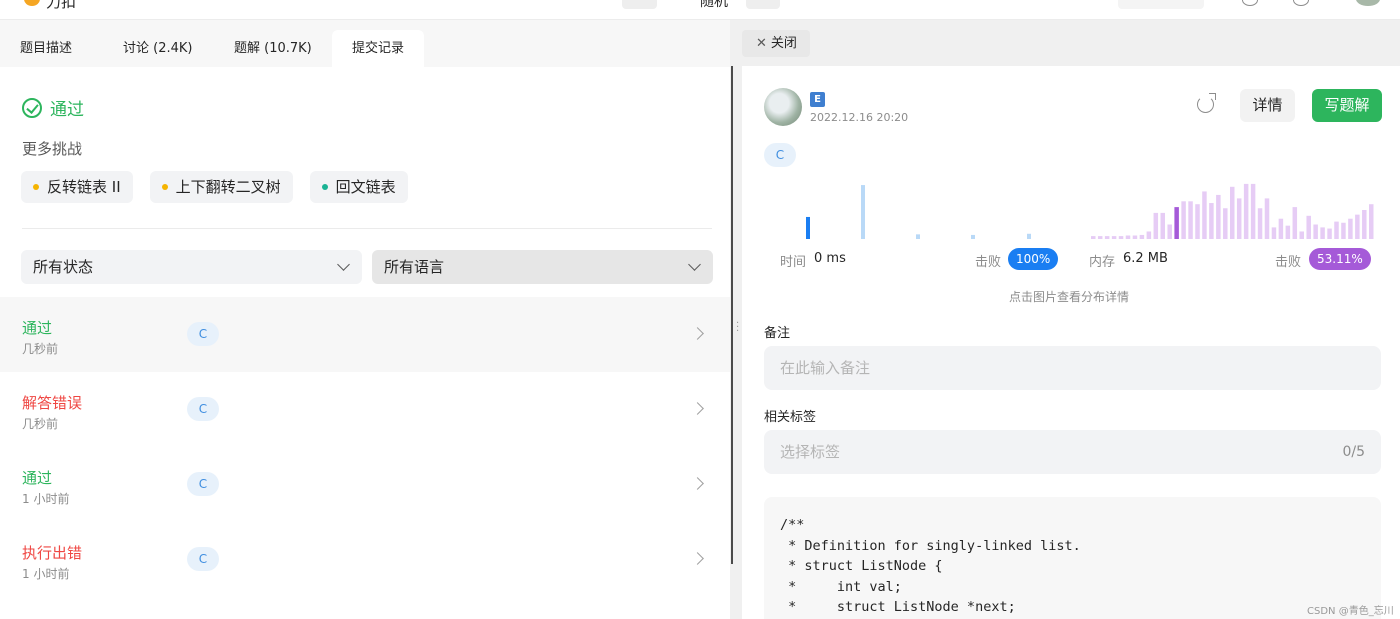 The image size is (1400, 619). Describe the element at coordinates (810, 452) in the screenshot. I see `tag-placeholder: 选择标签` at that location.